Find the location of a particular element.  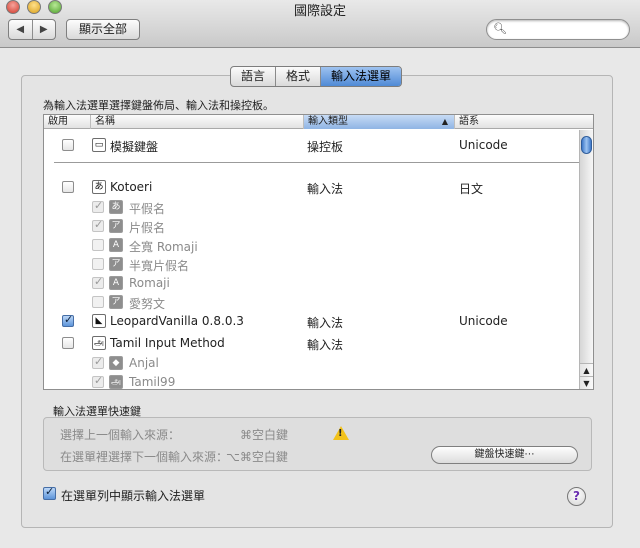

ainu-icon: ア is located at coordinates (116, 302).